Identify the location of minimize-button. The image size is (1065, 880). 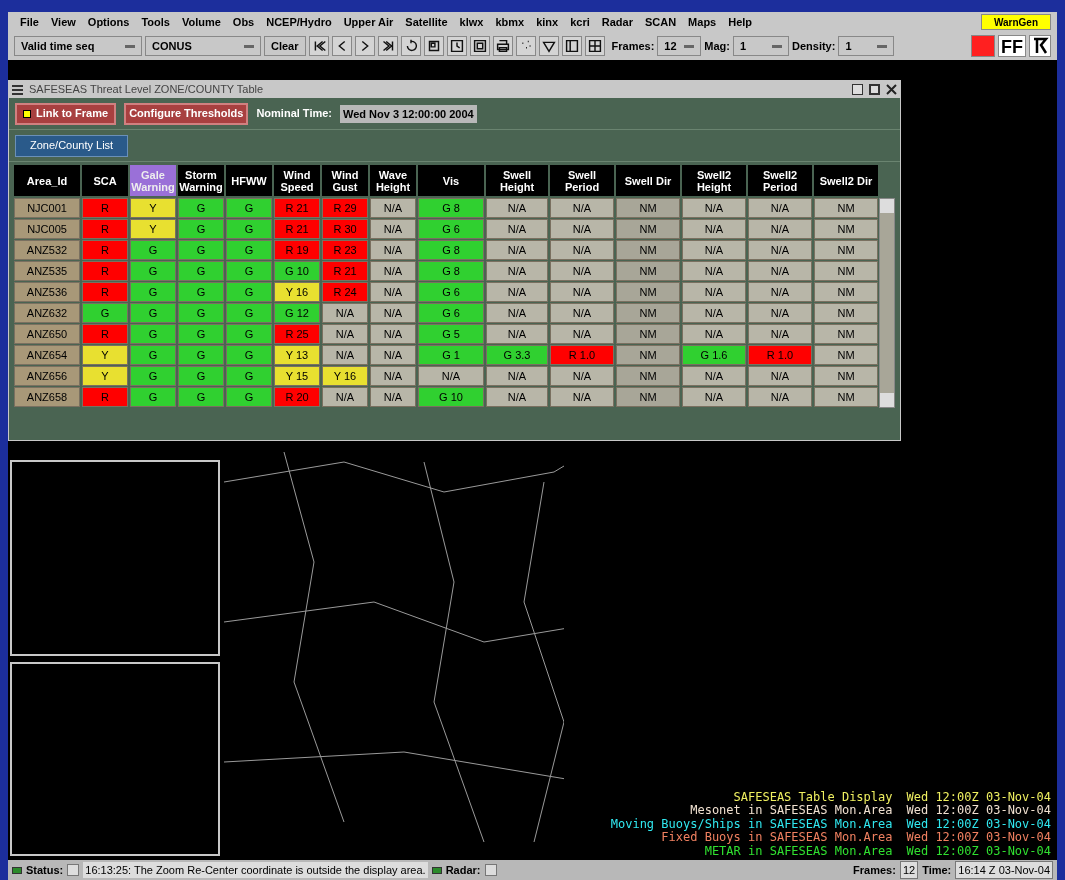
(857, 89).